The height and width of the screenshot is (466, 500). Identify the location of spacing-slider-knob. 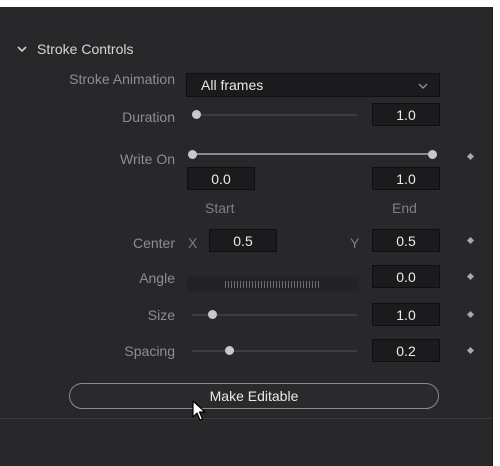
(229, 350).